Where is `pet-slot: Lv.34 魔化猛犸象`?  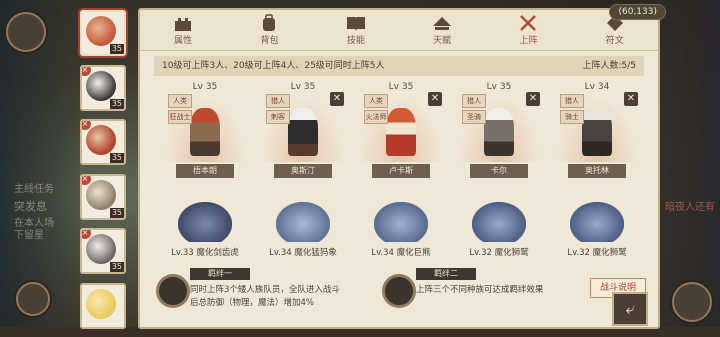
pet-slot: Lv.34 魔化猛犸象 is located at coordinates (303, 227).